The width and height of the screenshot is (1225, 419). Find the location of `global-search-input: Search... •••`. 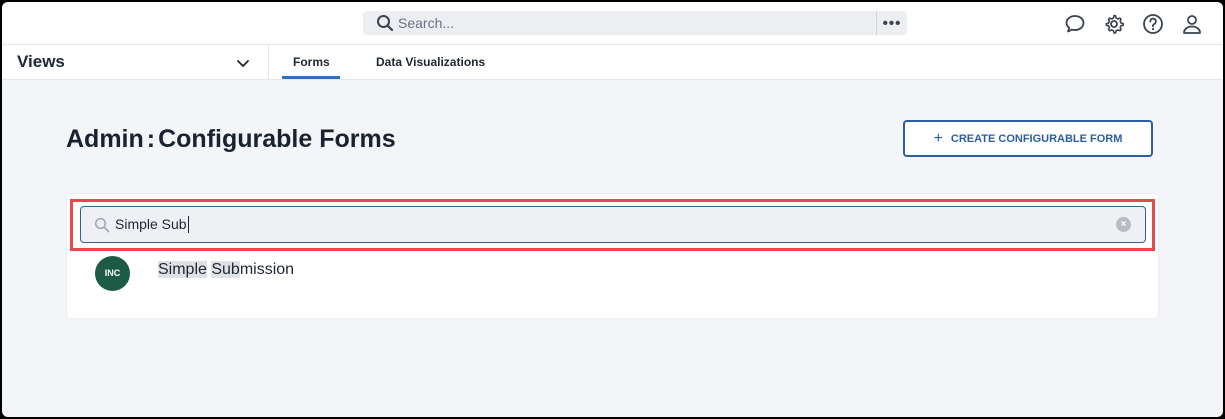

global-search-input: Search... ••• is located at coordinates (635, 23).